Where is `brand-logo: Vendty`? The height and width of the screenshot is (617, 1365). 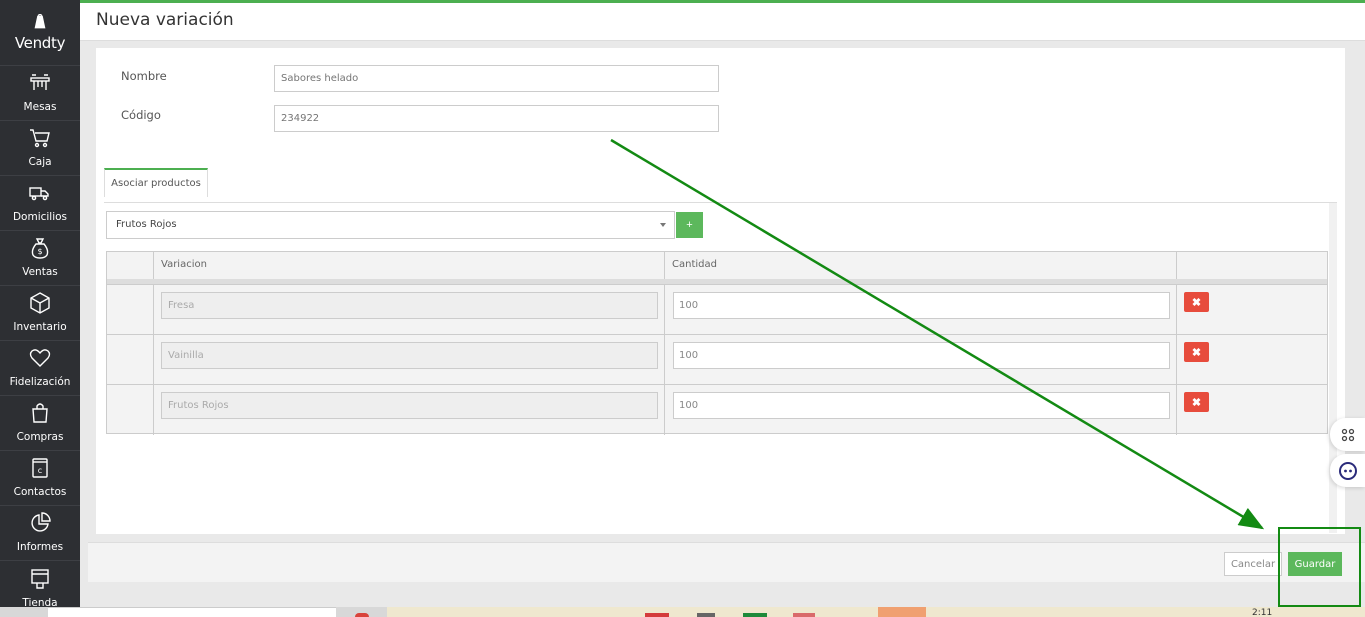 brand-logo: Vendty is located at coordinates (40, 33).